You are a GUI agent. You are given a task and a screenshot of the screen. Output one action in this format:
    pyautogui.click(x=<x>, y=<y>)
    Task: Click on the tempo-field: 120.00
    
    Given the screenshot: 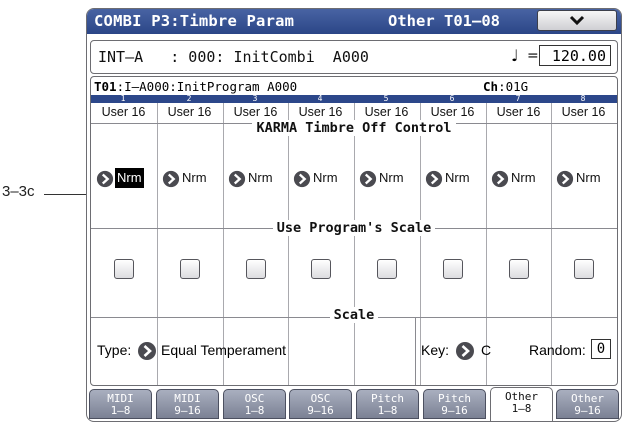 What is the action you would take?
    pyautogui.click(x=575, y=55)
    